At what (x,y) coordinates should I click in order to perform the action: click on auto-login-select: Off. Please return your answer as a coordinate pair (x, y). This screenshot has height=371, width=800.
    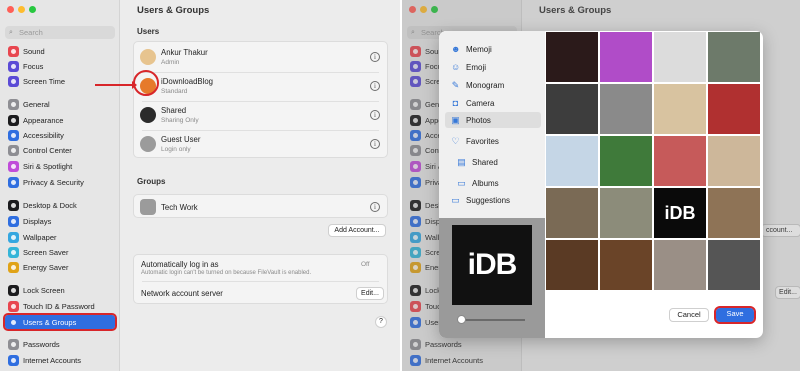
    Looking at the image, I should click on (365, 264).